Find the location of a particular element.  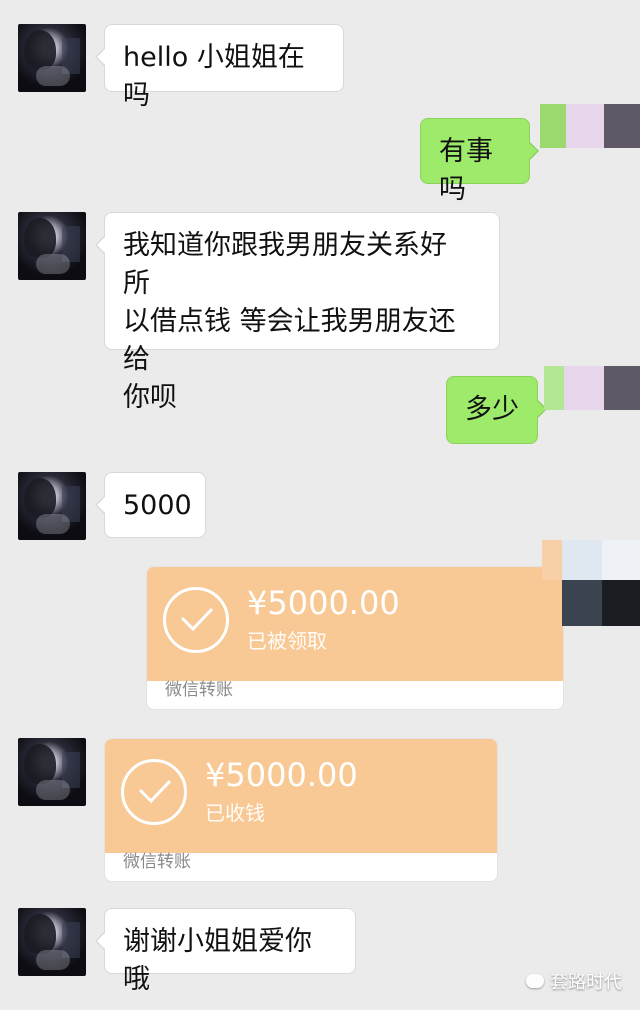

transfer-card: ¥5000.00 已被领取 微信转账 is located at coordinates (355, 638).